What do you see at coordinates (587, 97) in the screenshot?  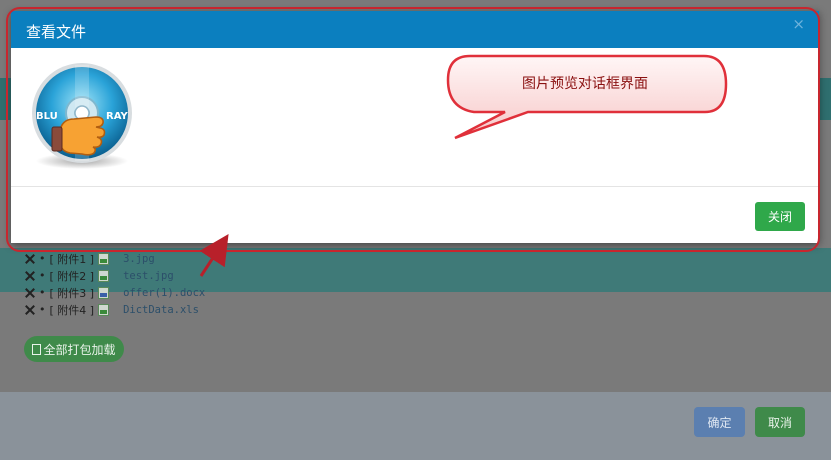 I see `callout-bubble` at bounding box center [587, 97].